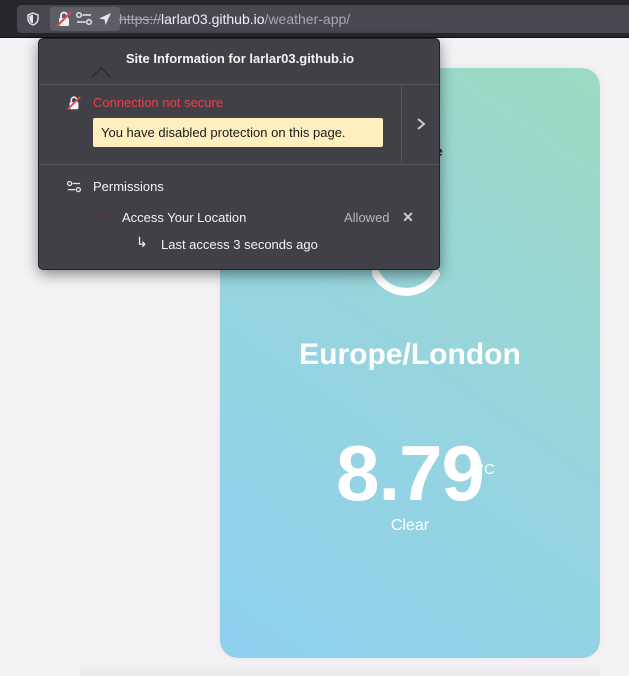 The height and width of the screenshot is (676, 629). I want to click on temperature-value: 8.79, so click(410, 473).